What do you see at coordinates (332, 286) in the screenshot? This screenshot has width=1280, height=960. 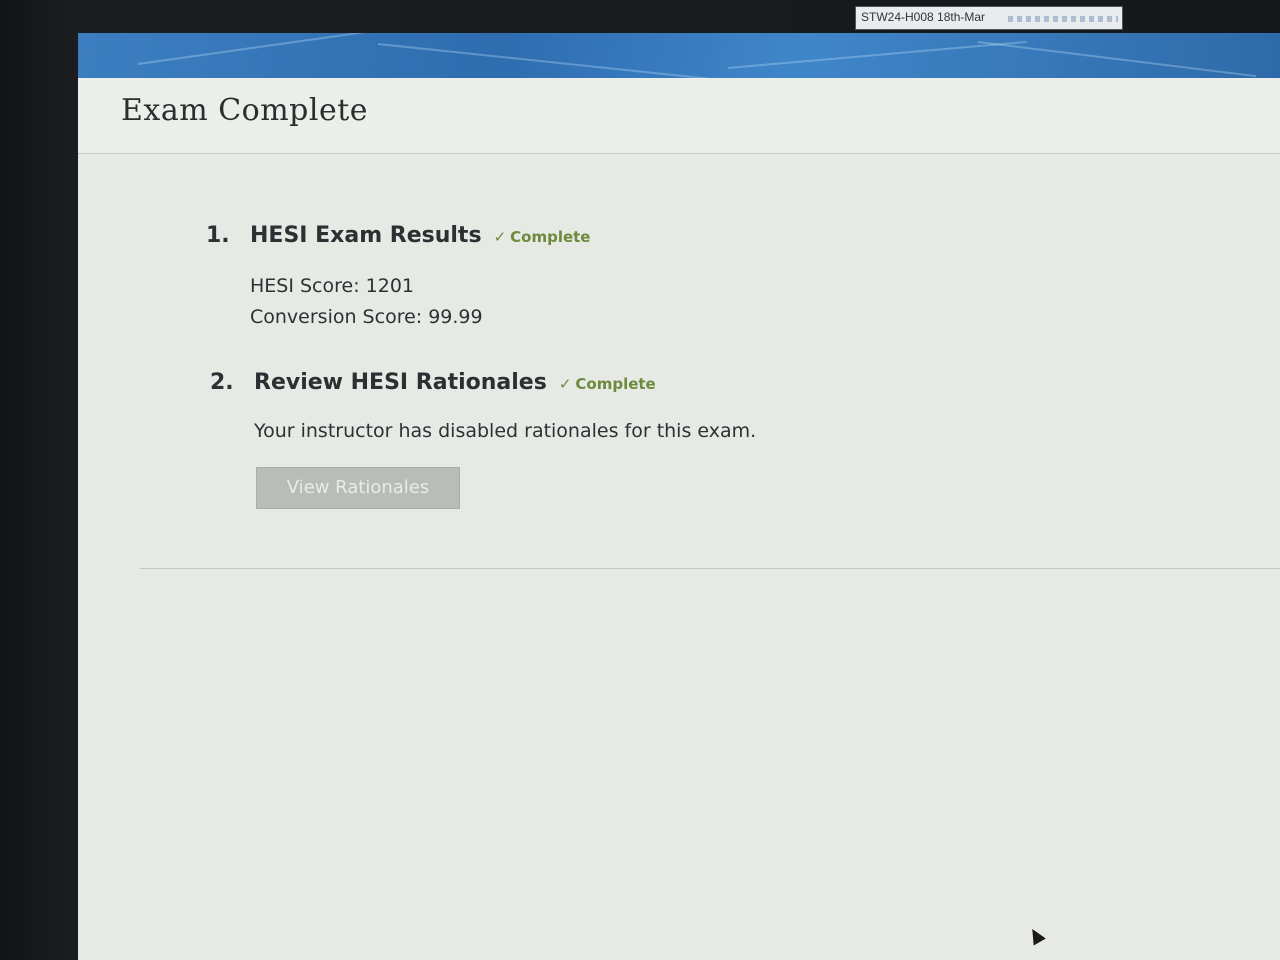 I see `hesi-score: HESI Score: 1201` at bounding box center [332, 286].